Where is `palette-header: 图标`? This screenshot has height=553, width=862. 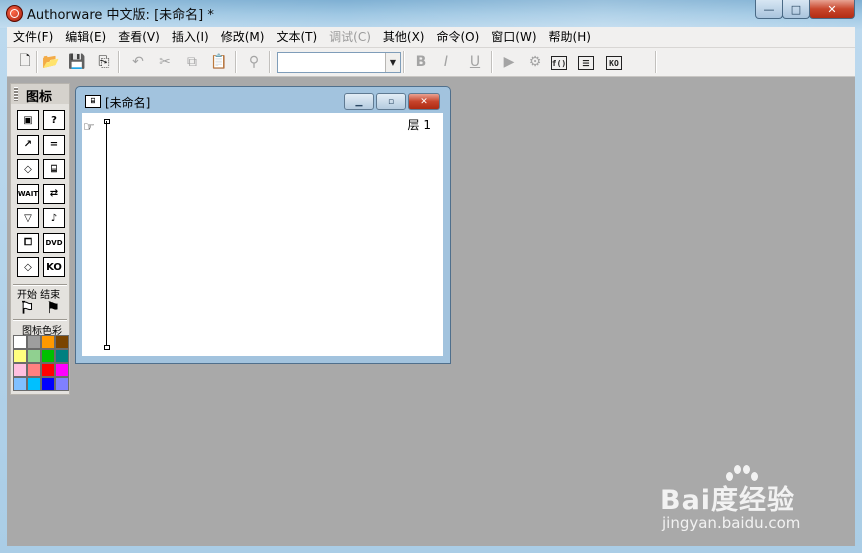
palette-header: 图标 is located at coordinates (40, 94).